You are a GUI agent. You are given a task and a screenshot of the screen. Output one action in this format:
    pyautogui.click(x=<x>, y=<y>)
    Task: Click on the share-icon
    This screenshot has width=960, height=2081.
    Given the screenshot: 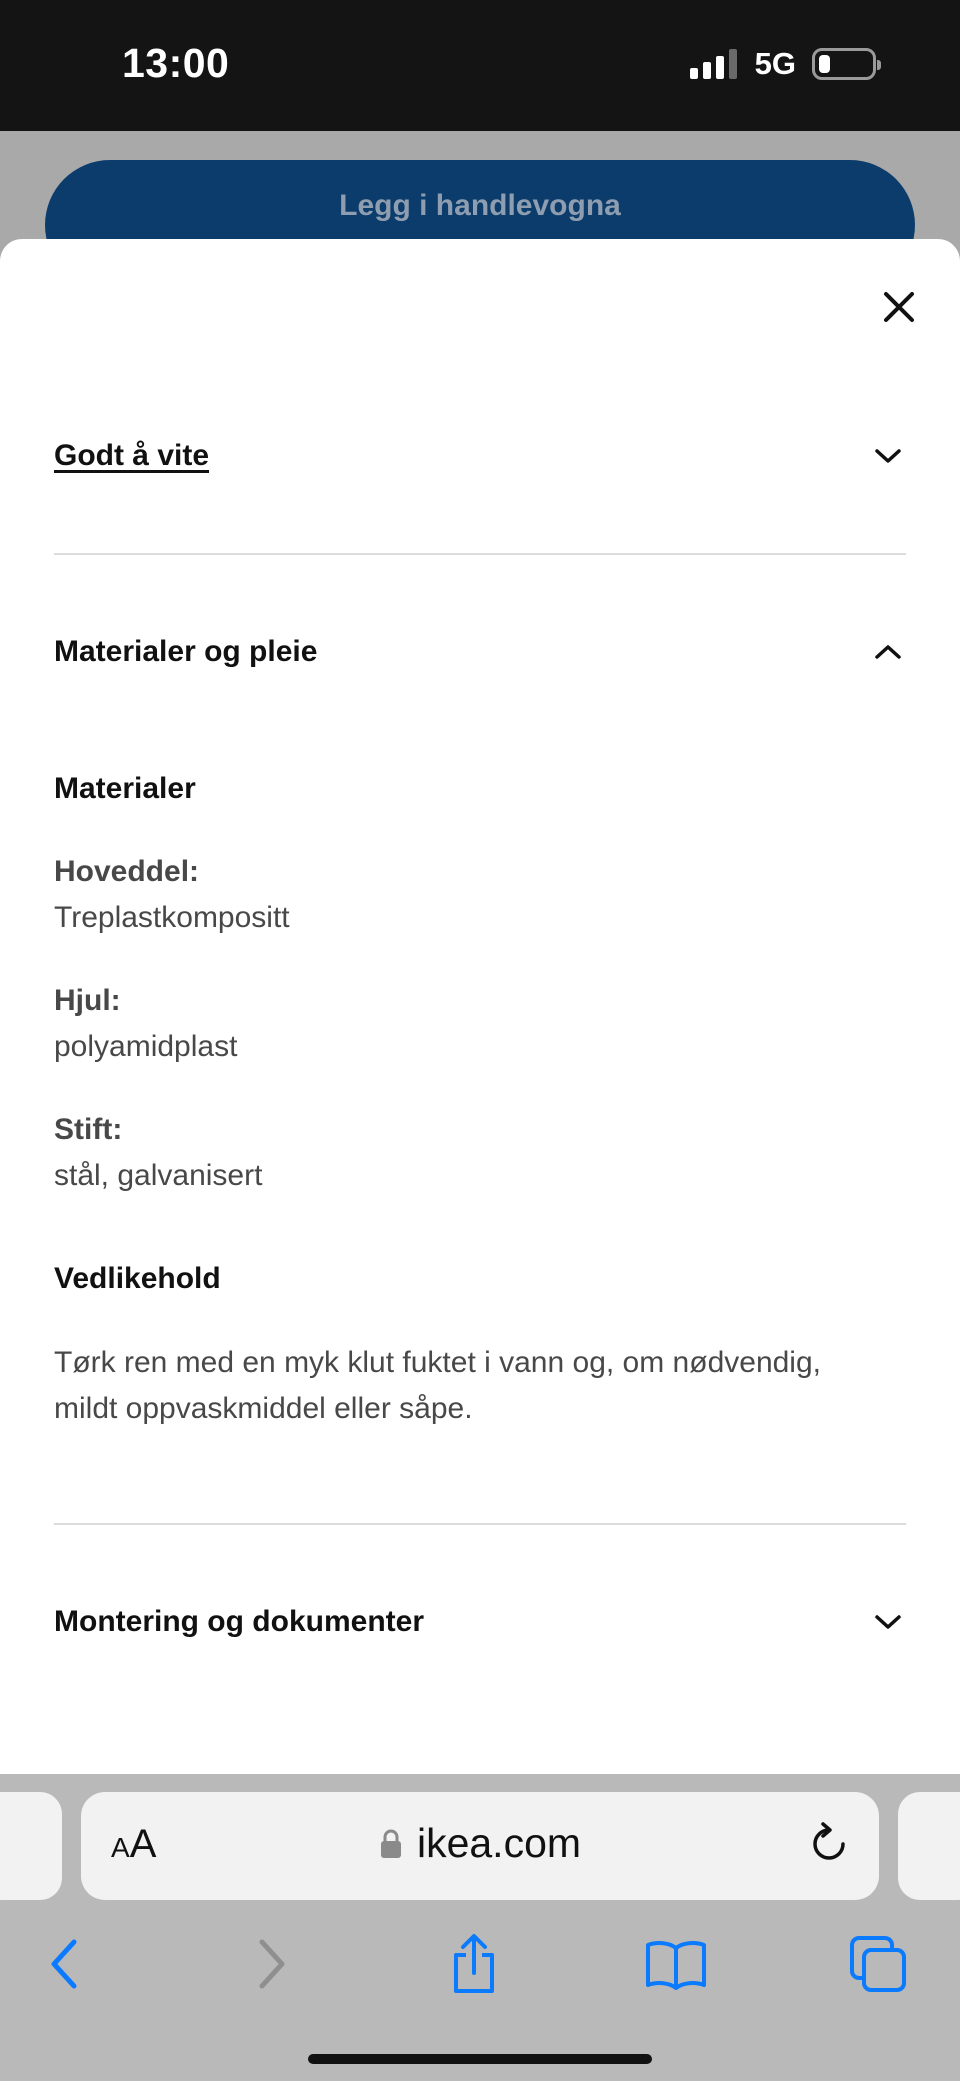 What is the action you would take?
    pyautogui.click(x=474, y=1963)
    